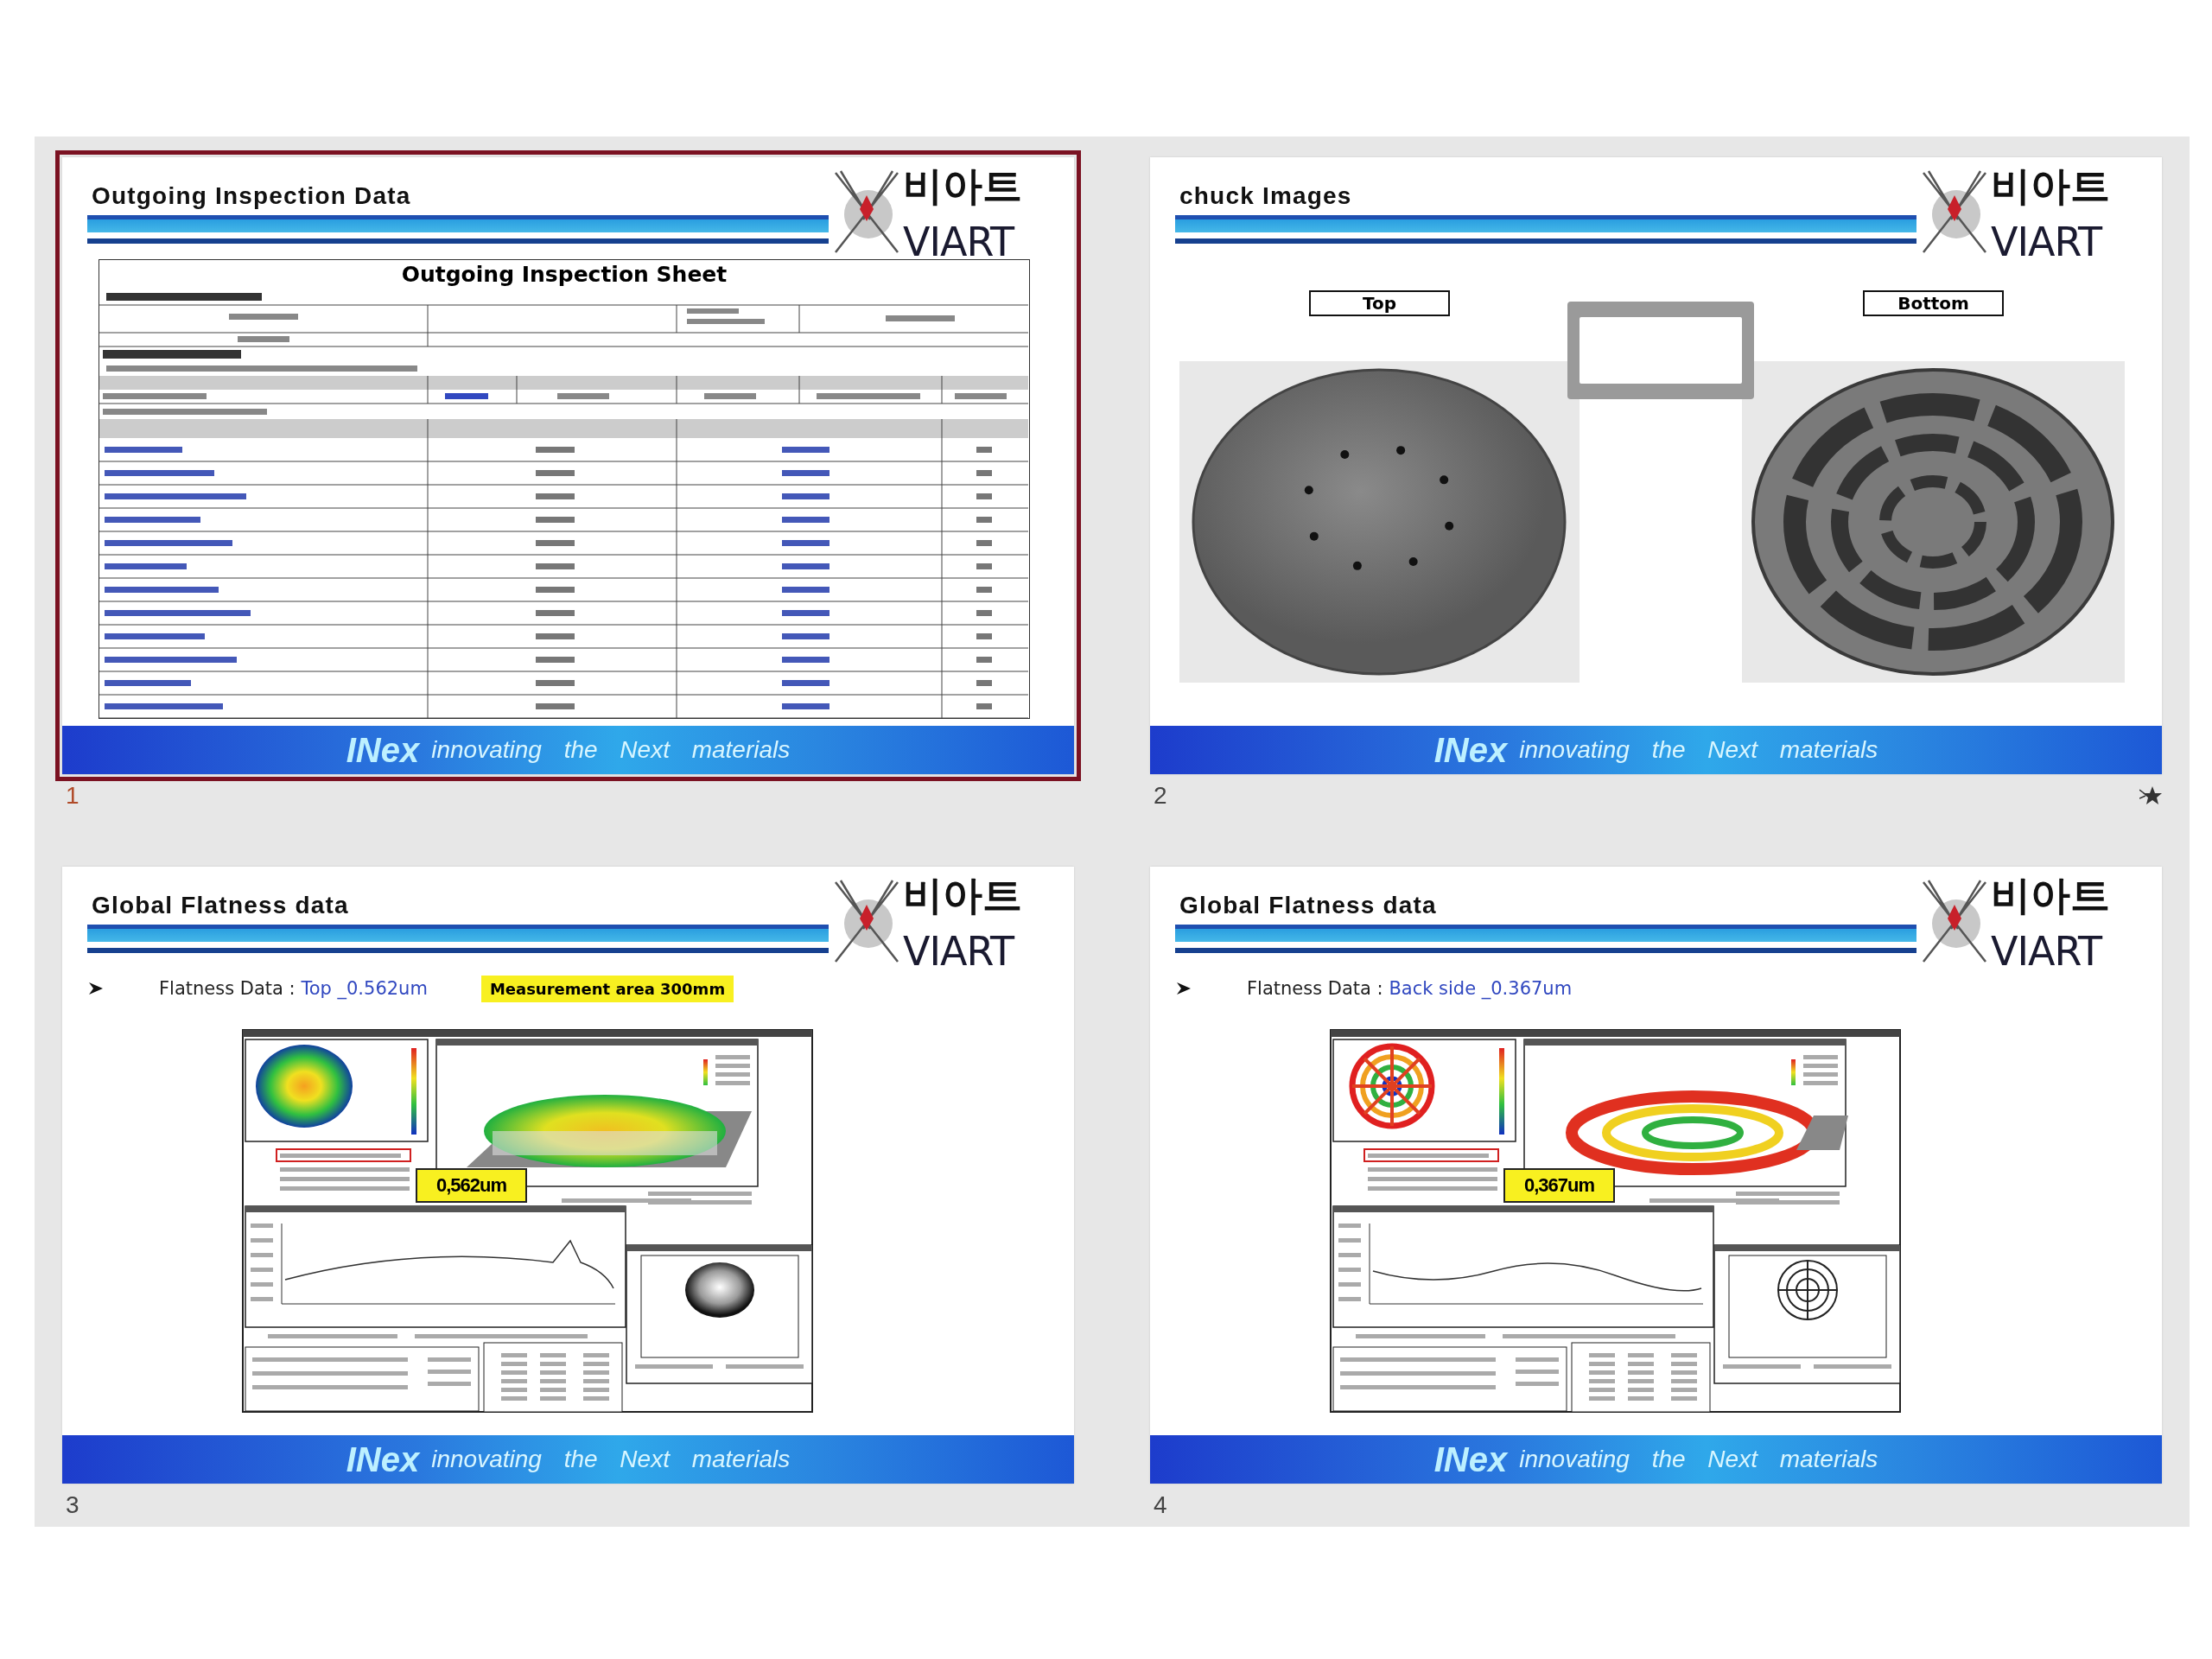 The image size is (2212, 1659). I want to click on slide-number: 4, so click(1160, 1505).